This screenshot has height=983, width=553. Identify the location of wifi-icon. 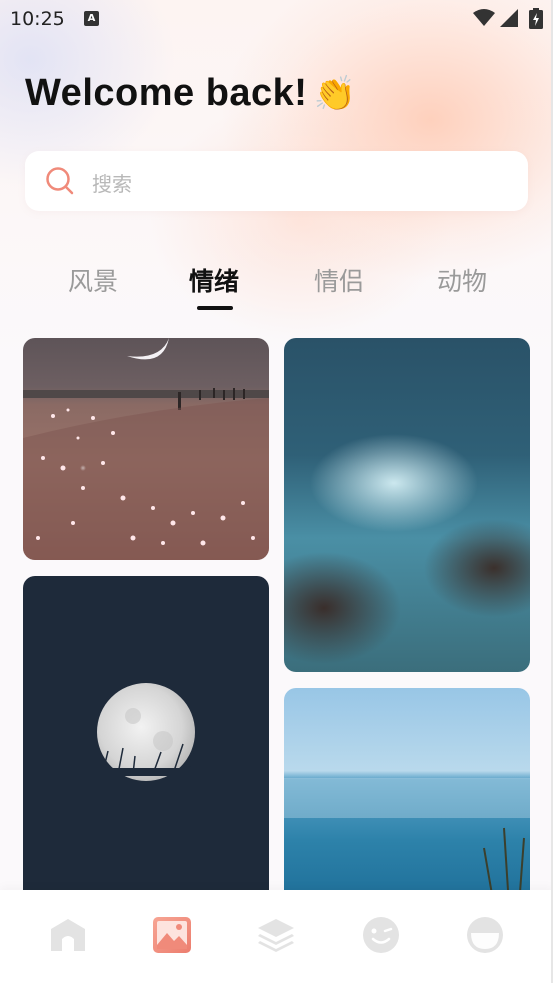
(484, 17).